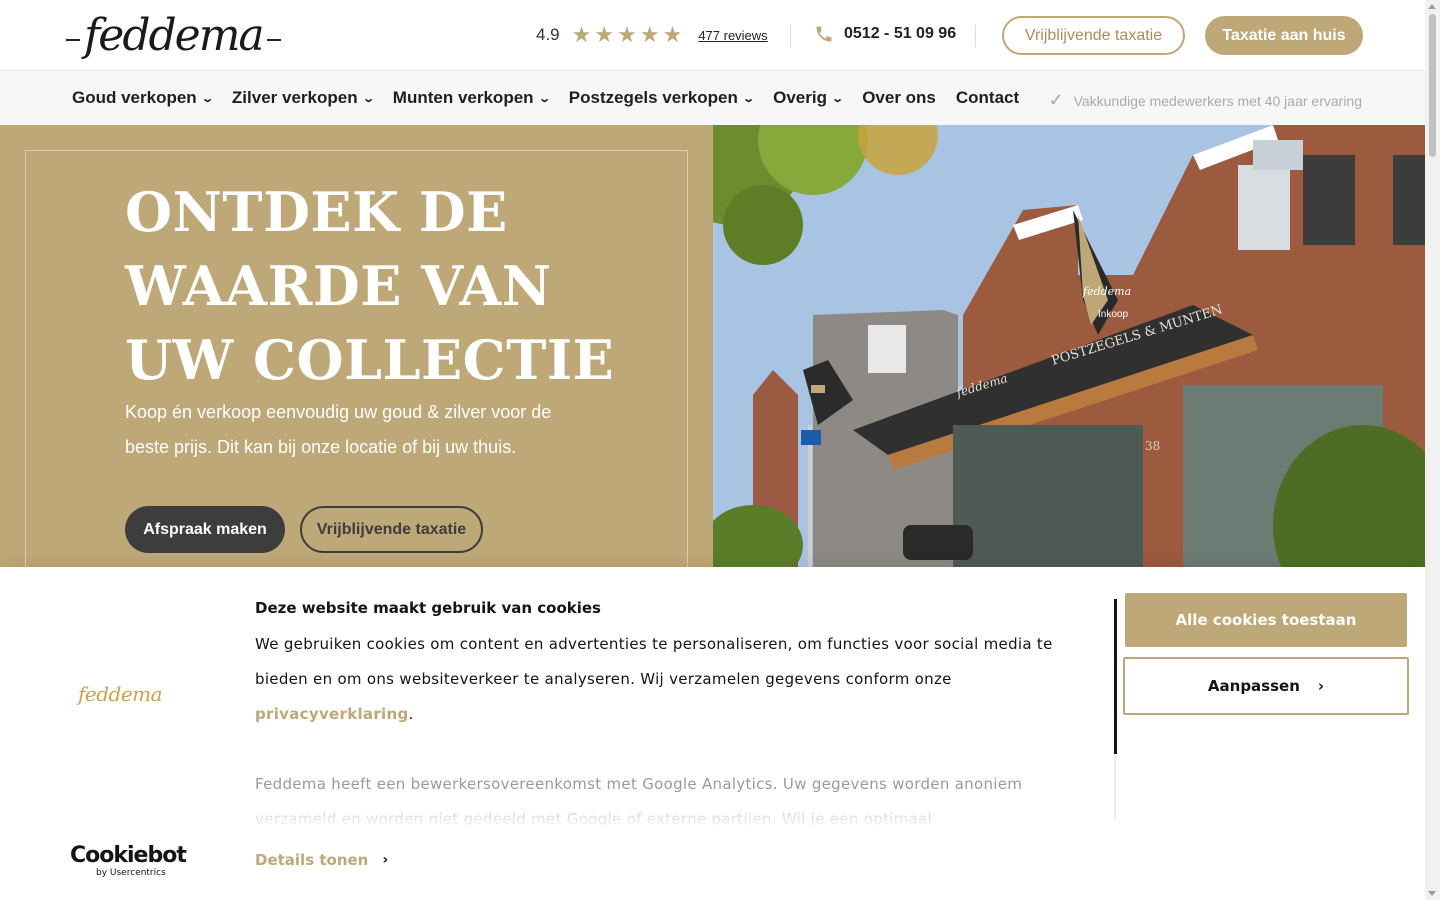  Describe the element at coordinates (294, 97) in the screenshot. I see `nav-item-label: Zilver verkopen` at that location.